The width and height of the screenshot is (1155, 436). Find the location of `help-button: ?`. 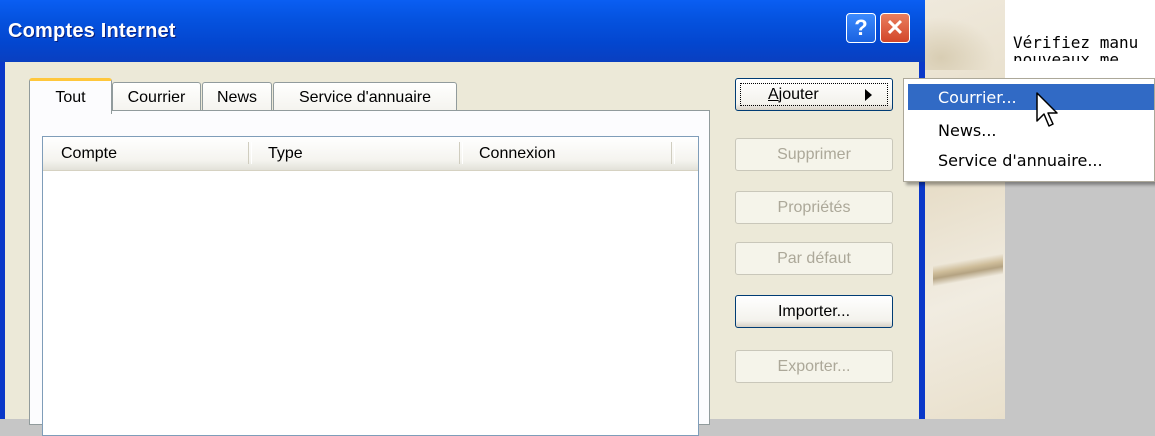

help-button: ? is located at coordinates (861, 28).